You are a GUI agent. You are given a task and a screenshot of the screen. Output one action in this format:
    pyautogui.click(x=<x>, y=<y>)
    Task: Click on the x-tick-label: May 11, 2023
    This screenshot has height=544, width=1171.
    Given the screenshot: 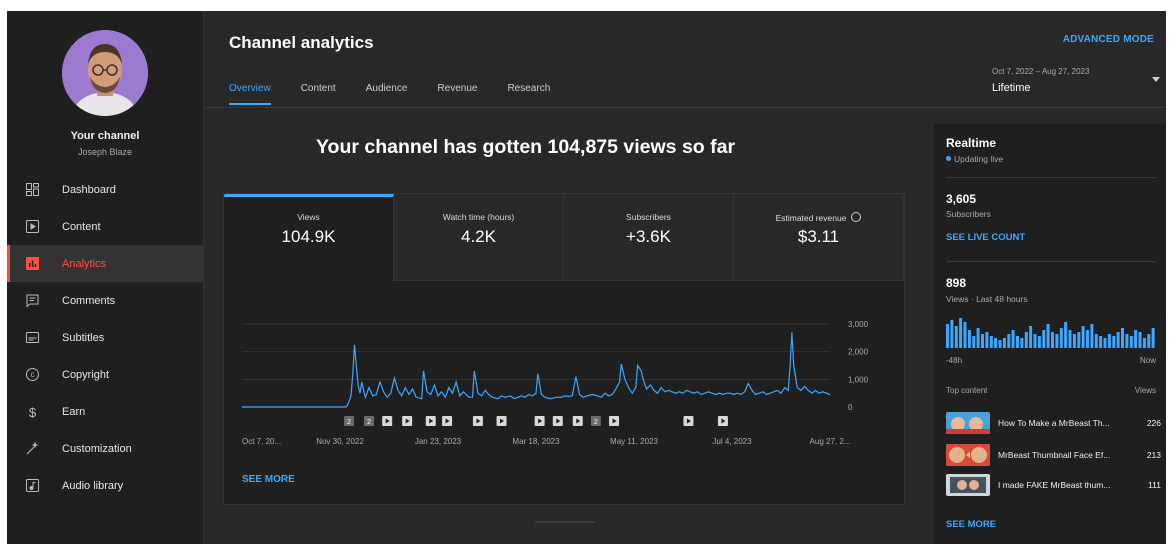 What is the action you would take?
    pyautogui.click(x=634, y=441)
    